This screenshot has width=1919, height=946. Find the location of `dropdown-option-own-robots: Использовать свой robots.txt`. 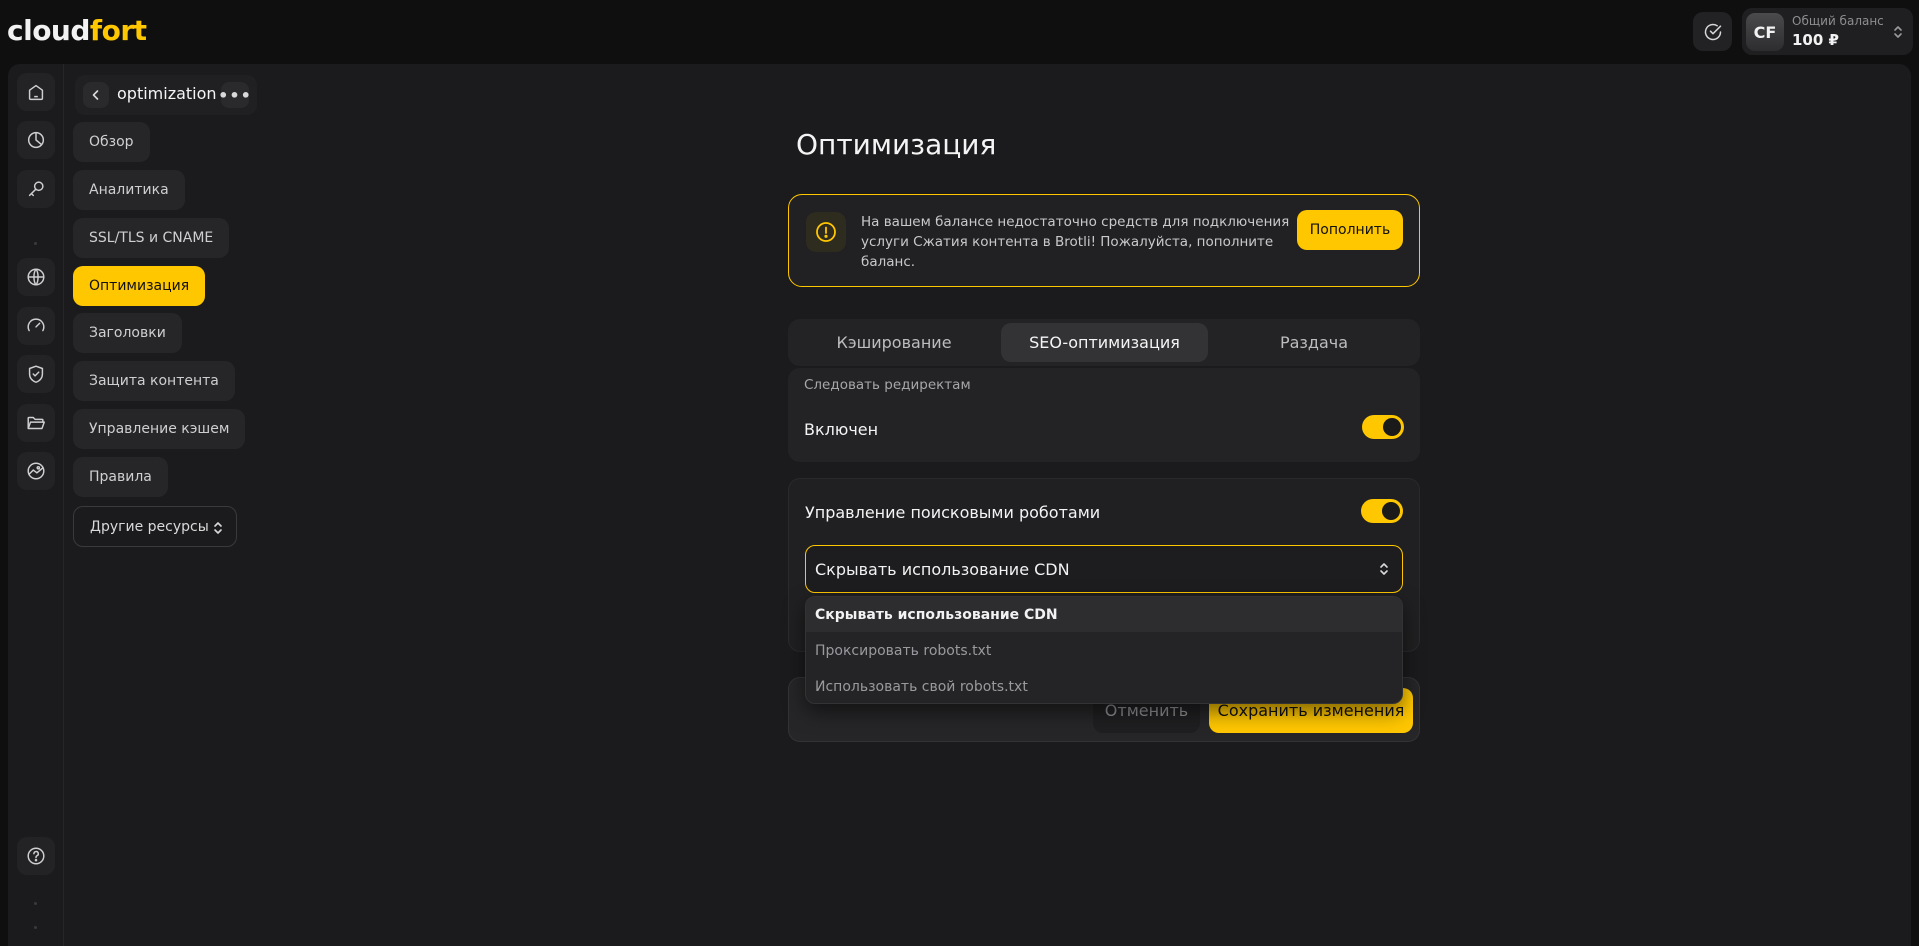

dropdown-option-own-robots: Использовать свой robots.txt is located at coordinates (1104, 686).